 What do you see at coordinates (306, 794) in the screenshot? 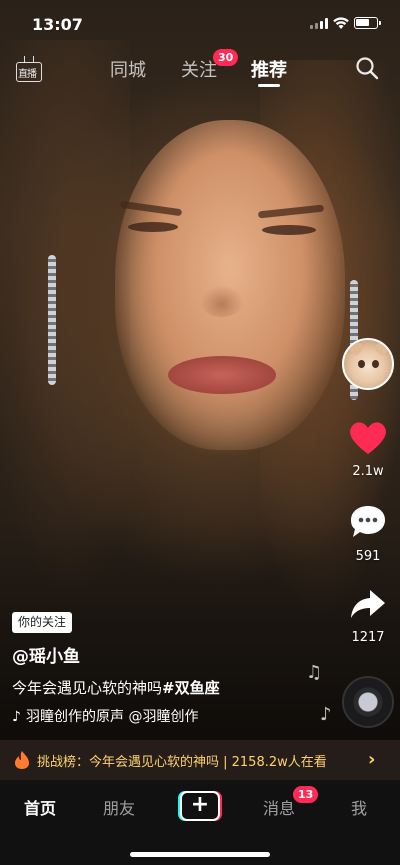
I see `messages-badge: 13` at bounding box center [306, 794].